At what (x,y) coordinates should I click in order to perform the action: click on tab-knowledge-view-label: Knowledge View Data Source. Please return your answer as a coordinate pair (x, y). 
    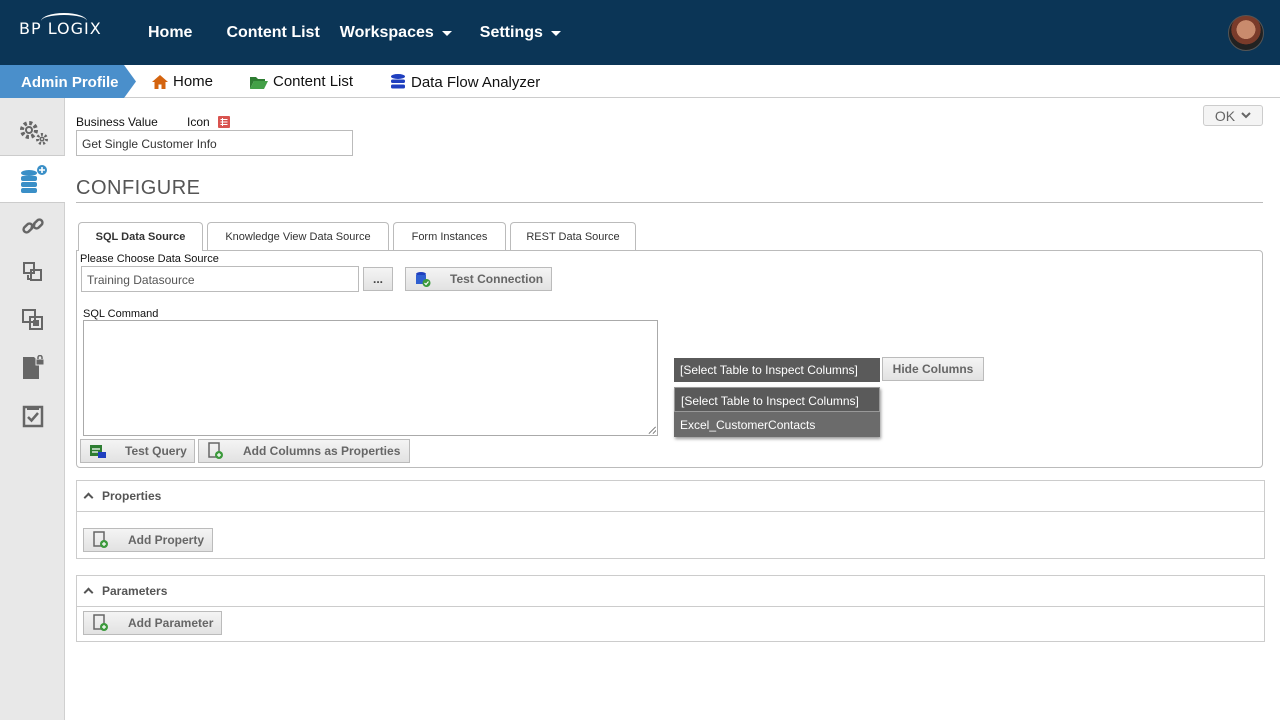
    Looking at the image, I should click on (298, 236).